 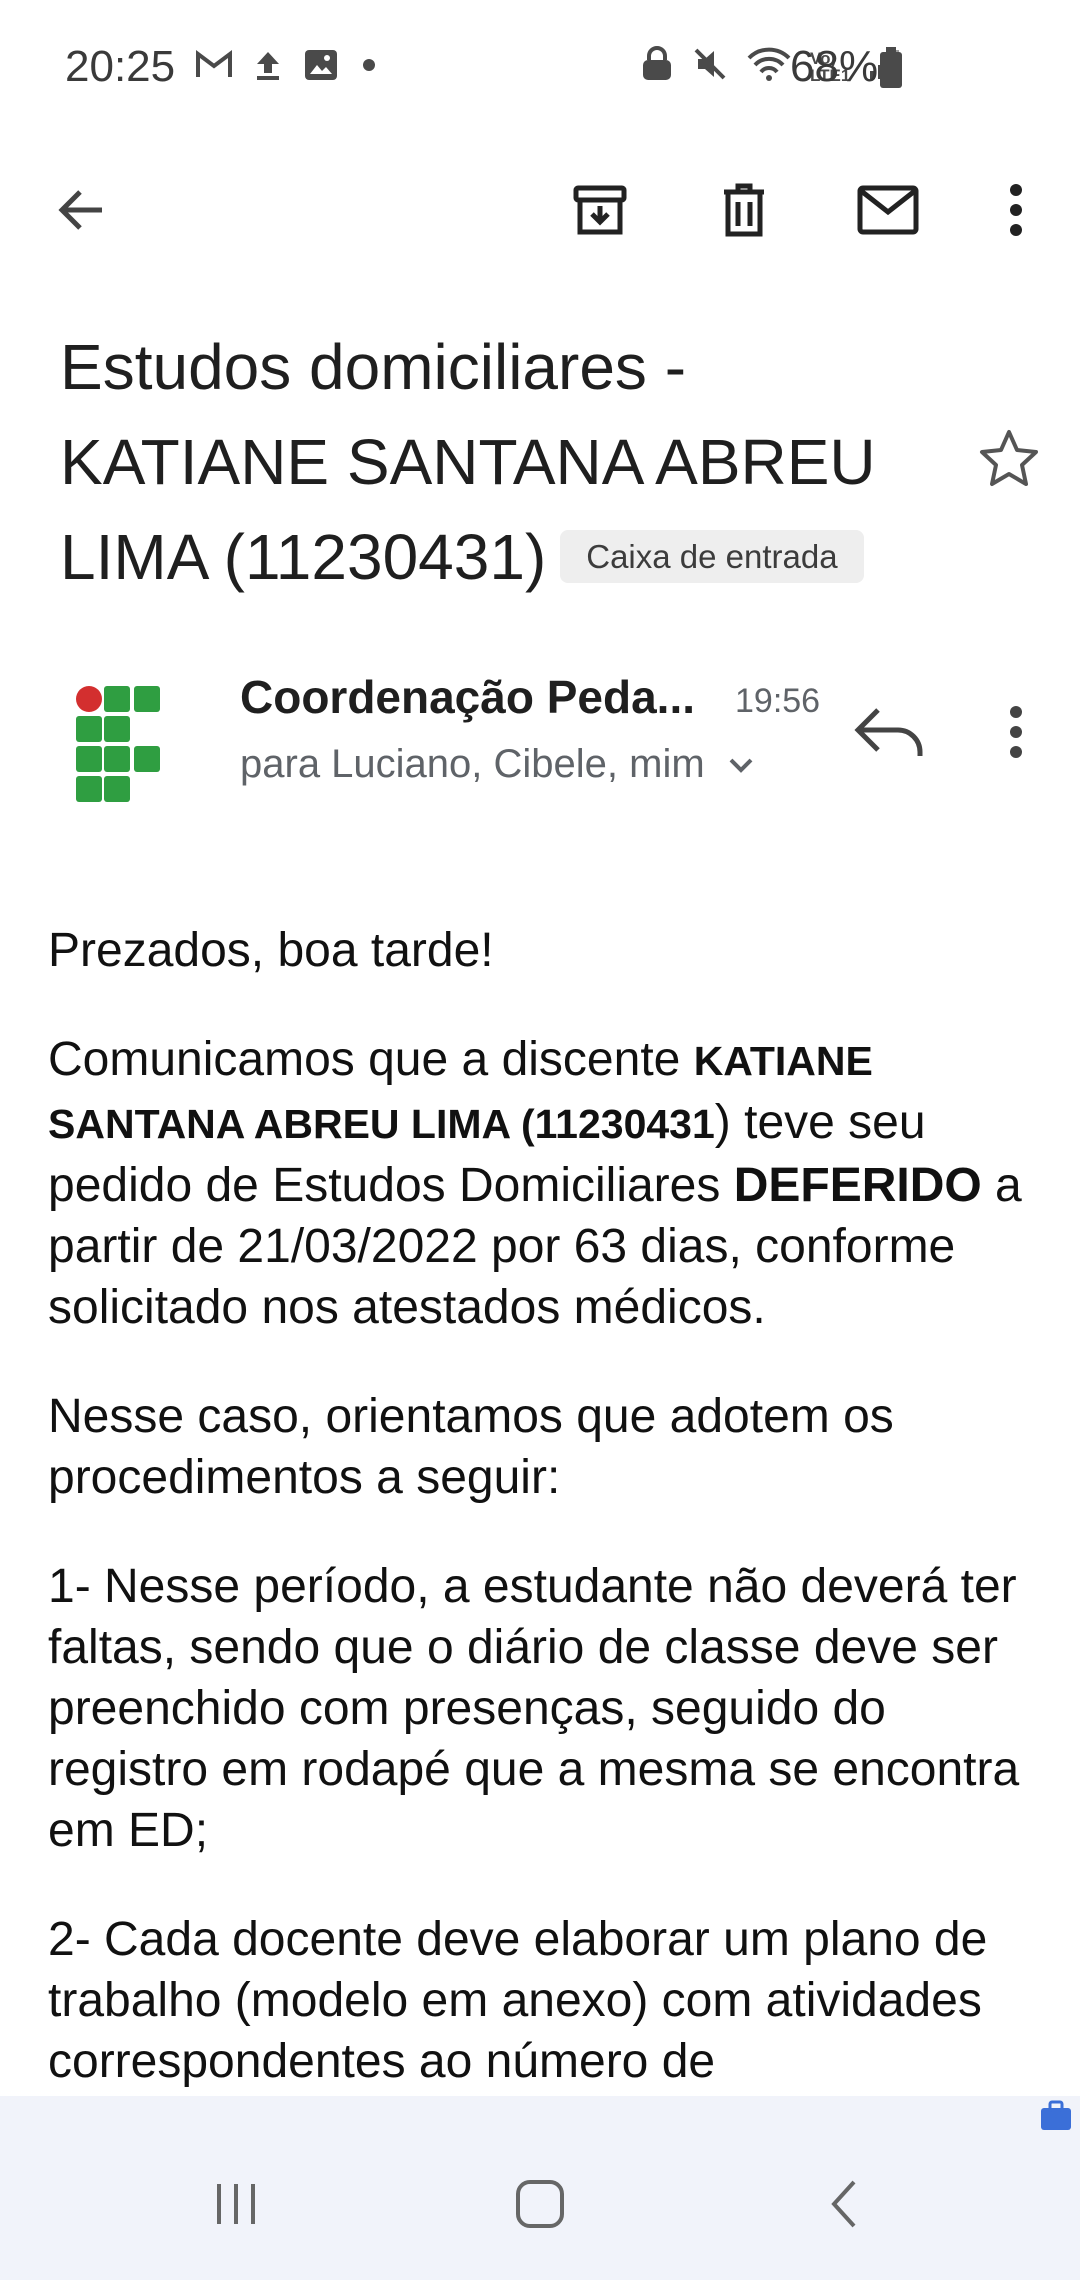 I want to click on battery-icon, so click(x=891, y=67).